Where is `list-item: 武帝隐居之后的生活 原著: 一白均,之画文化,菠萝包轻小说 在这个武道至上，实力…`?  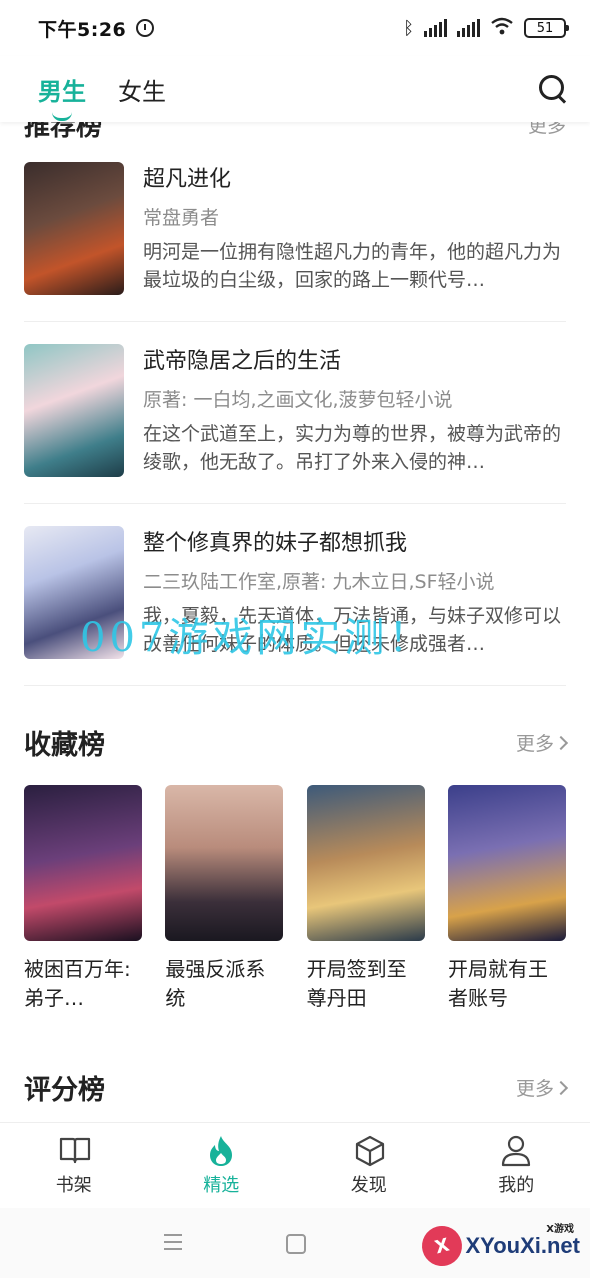
list-item: 武帝隐居之后的生活 原著: 一白均,之画文化,菠萝包轻小说 在这个武道至上，实力… is located at coordinates (295, 413).